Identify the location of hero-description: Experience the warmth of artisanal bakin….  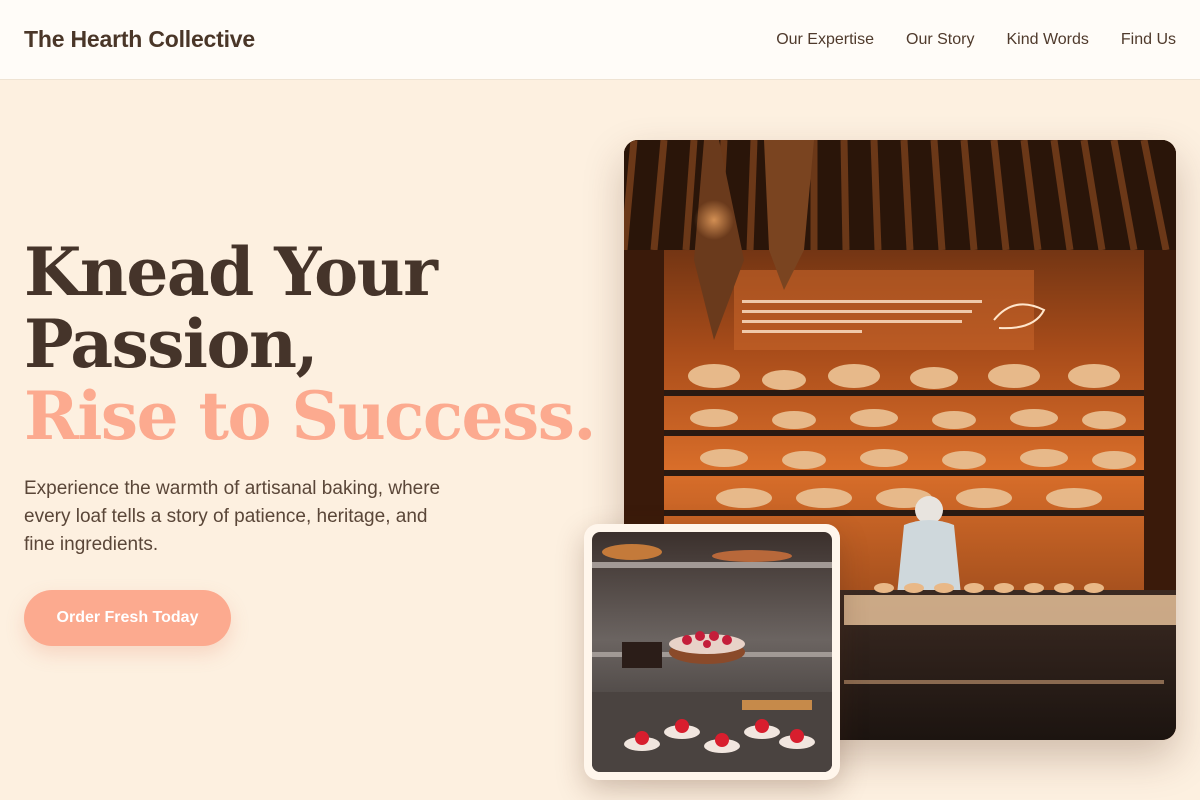
(232, 516).